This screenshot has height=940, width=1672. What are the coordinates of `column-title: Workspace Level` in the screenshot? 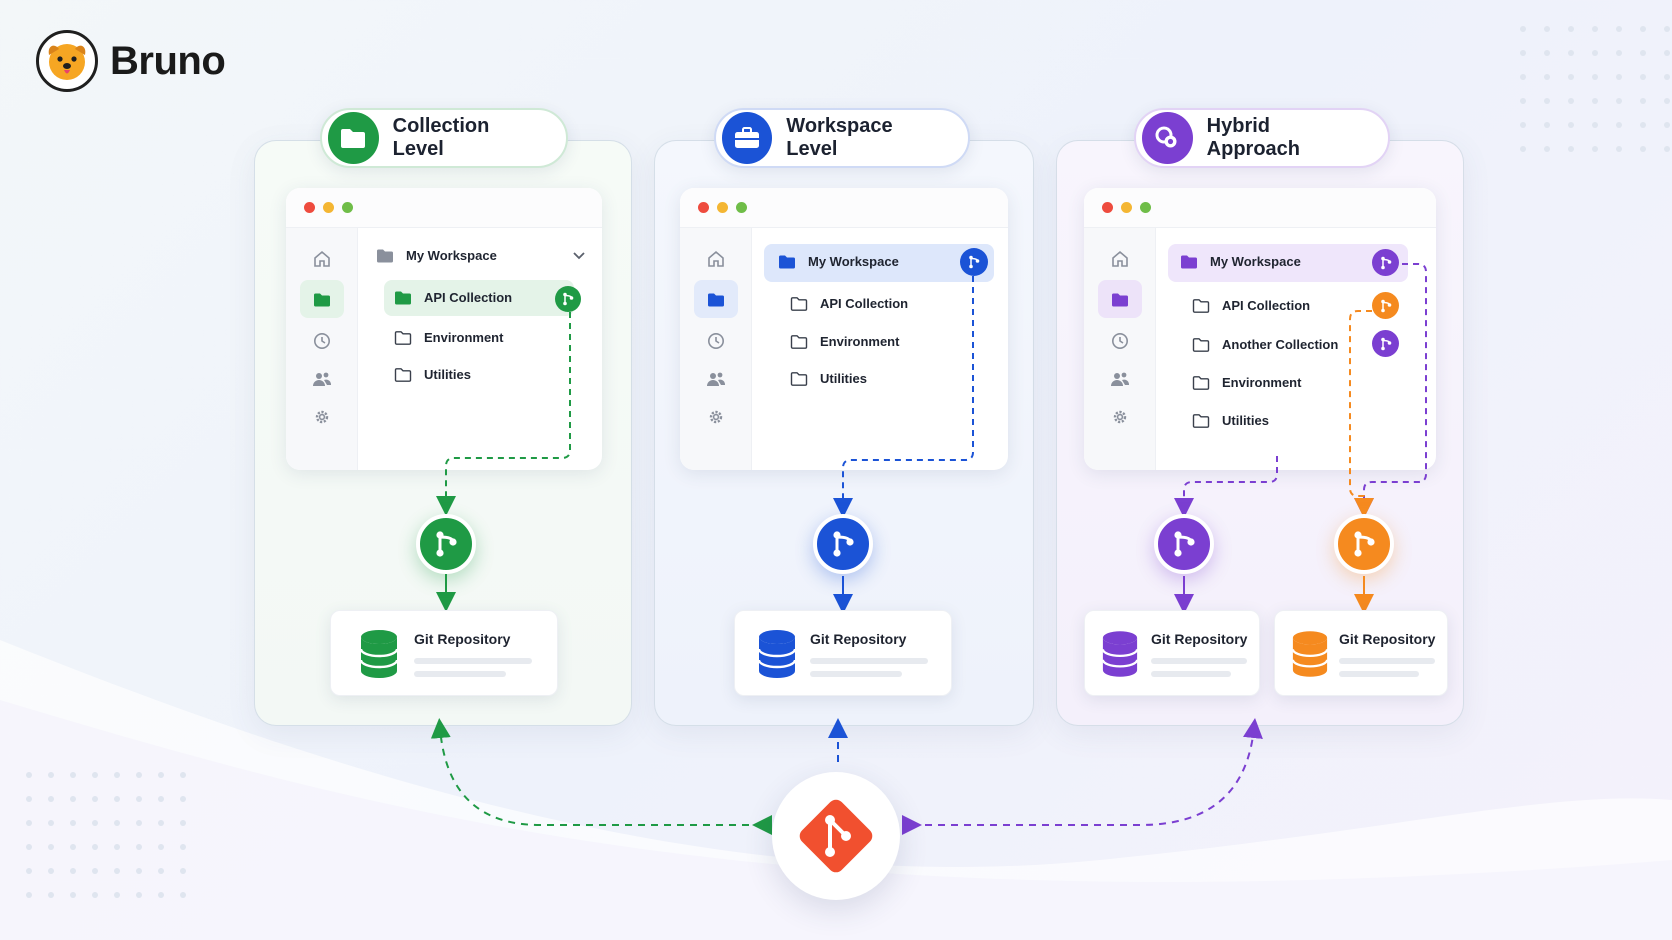 It's located at (839, 137).